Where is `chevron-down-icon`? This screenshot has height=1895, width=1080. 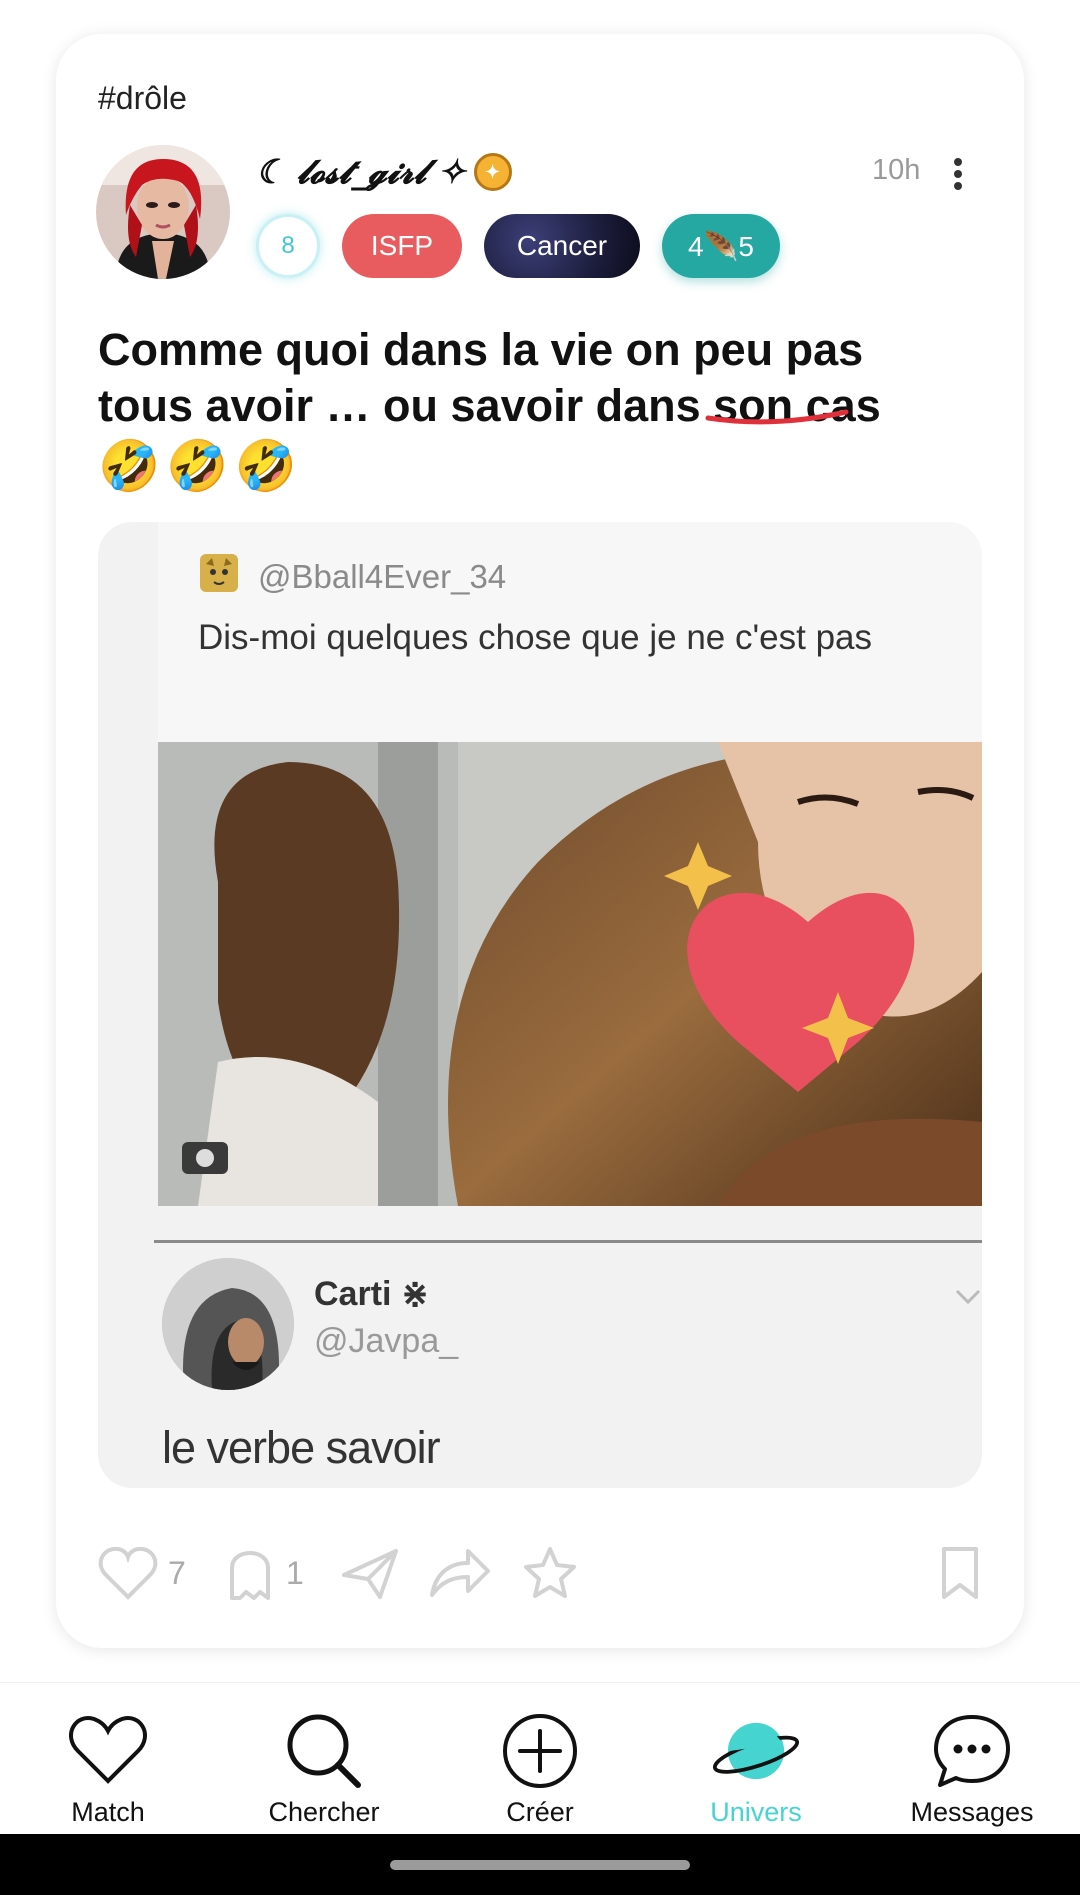 chevron-down-icon is located at coordinates (968, 1297).